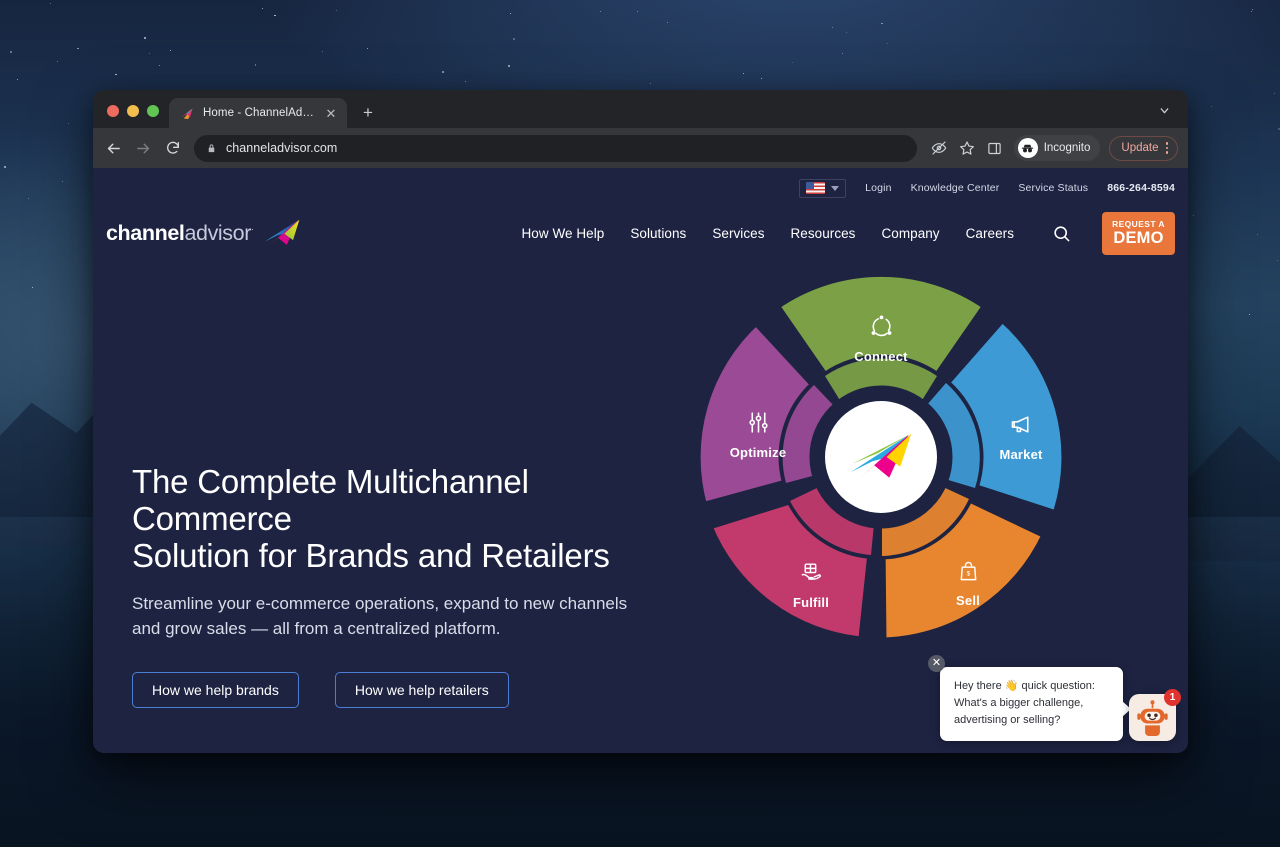 The width and height of the screenshot is (1280, 847). I want to click on browser-toolbar: channeladvisor.com Incognito Update, so click(640, 148).